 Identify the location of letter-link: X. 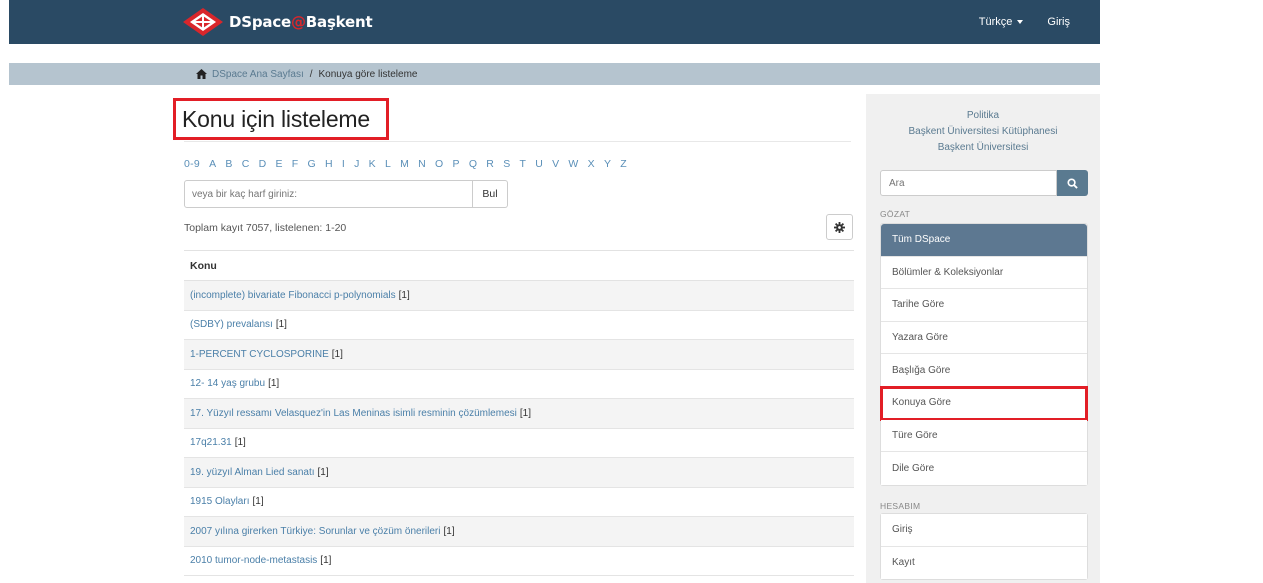
(591, 164).